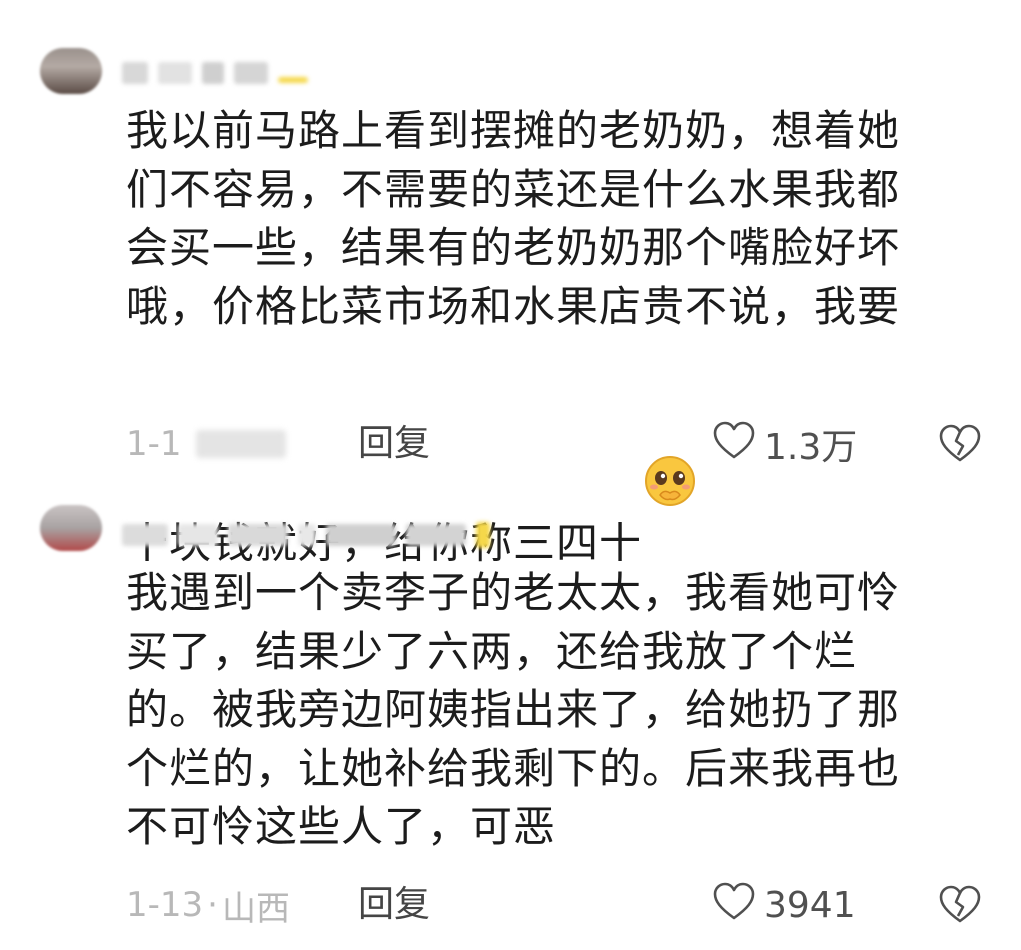 This screenshot has width=1021, height=950. I want to click on like-count: 3941, so click(810, 905).